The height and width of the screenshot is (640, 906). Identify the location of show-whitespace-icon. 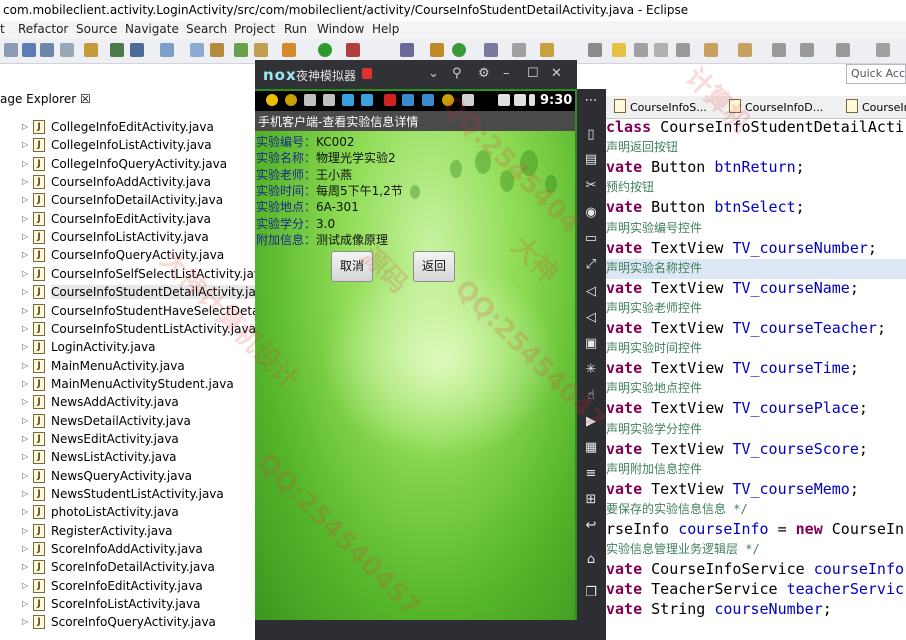
(661, 50).